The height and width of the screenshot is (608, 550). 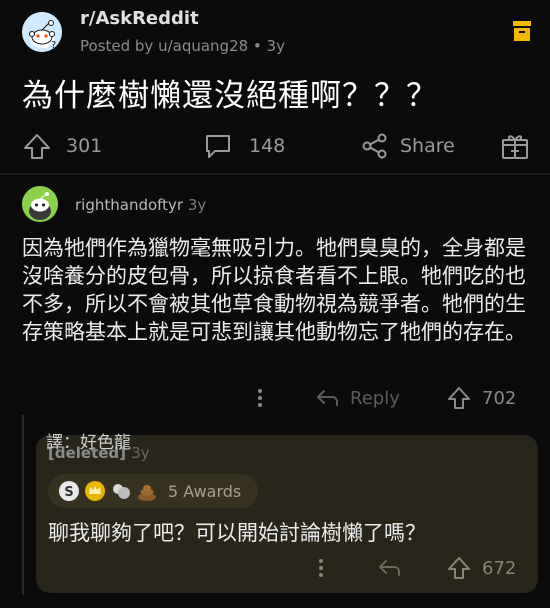 I want to click on snoo-icon: ?, so click(x=42, y=32).